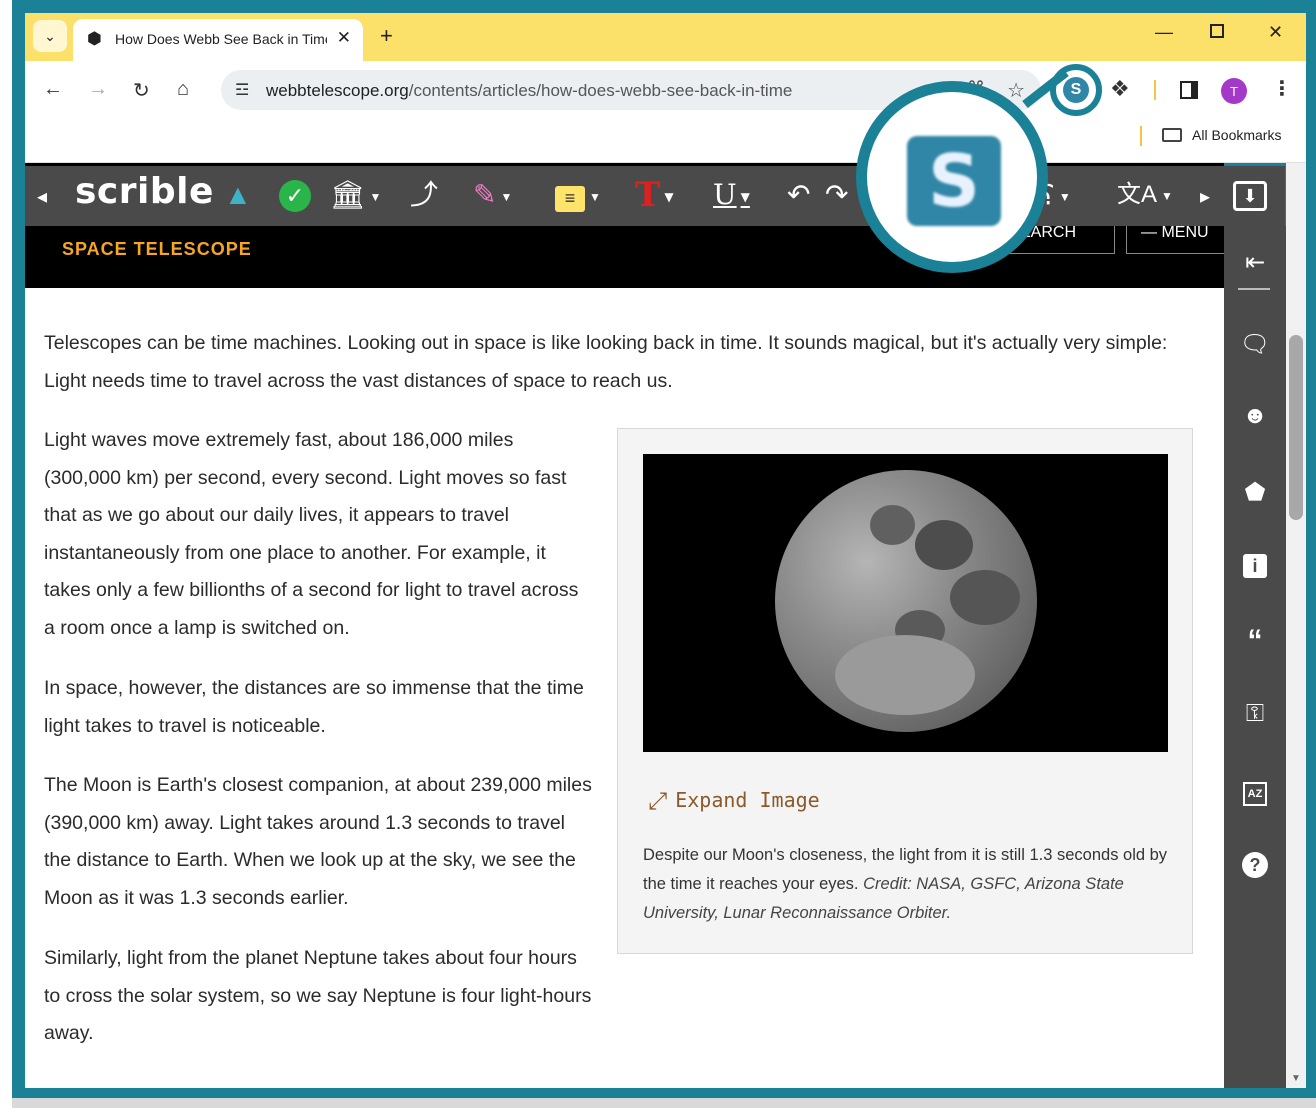 Image resolution: width=1316 pixels, height=1114 pixels. Describe the element at coordinates (1255, 864) in the screenshot. I see `help-icon: ?` at that location.